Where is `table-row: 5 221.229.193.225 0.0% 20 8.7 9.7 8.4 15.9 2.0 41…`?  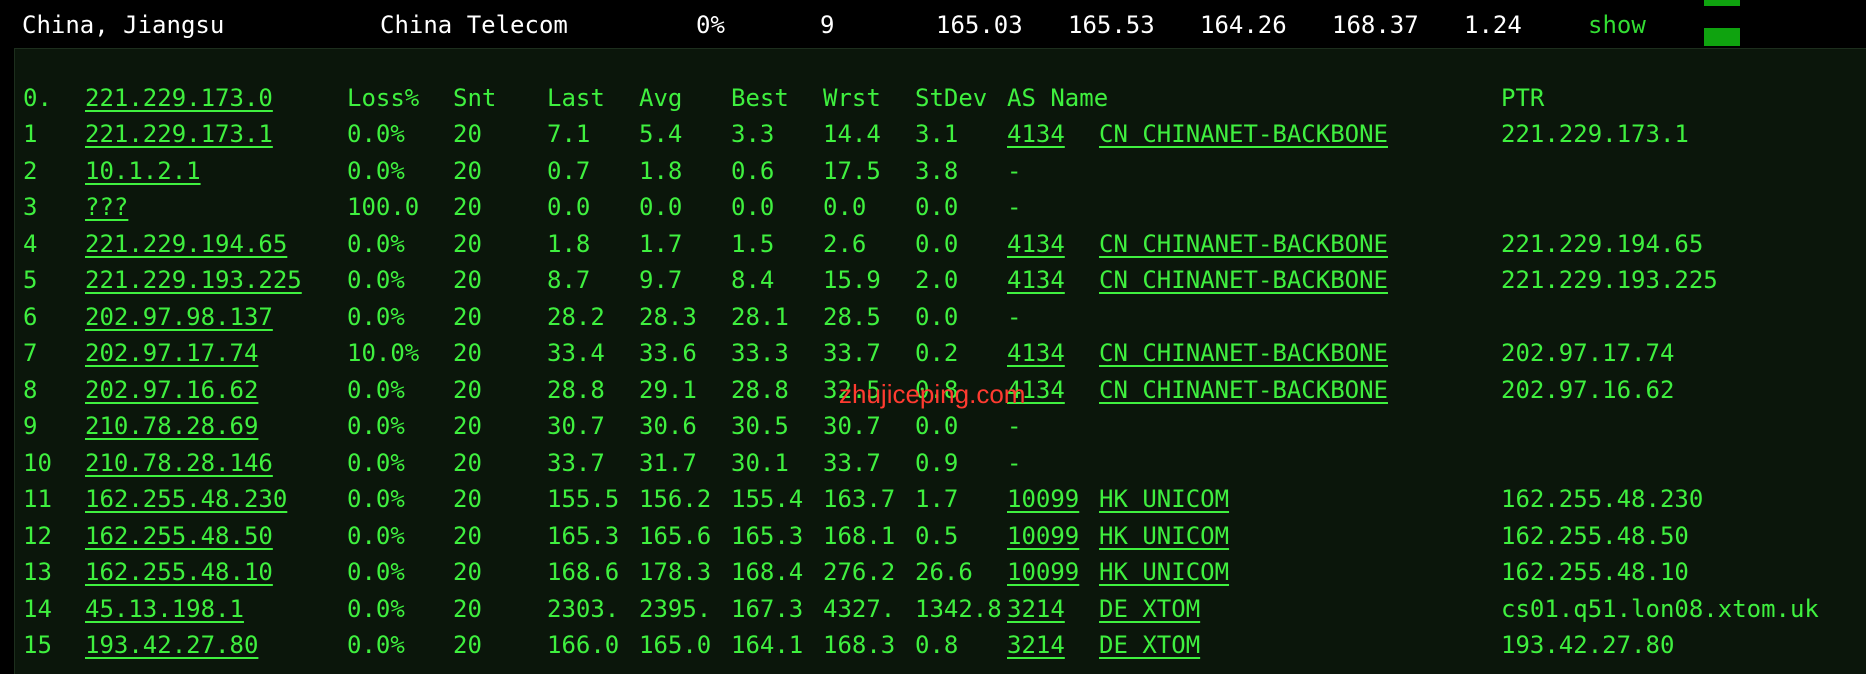 table-row: 5 221.229.193.225 0.0% 20 8.7 9.7 8.4 15.9 2.0 41… is located at coordinates (940, 280).